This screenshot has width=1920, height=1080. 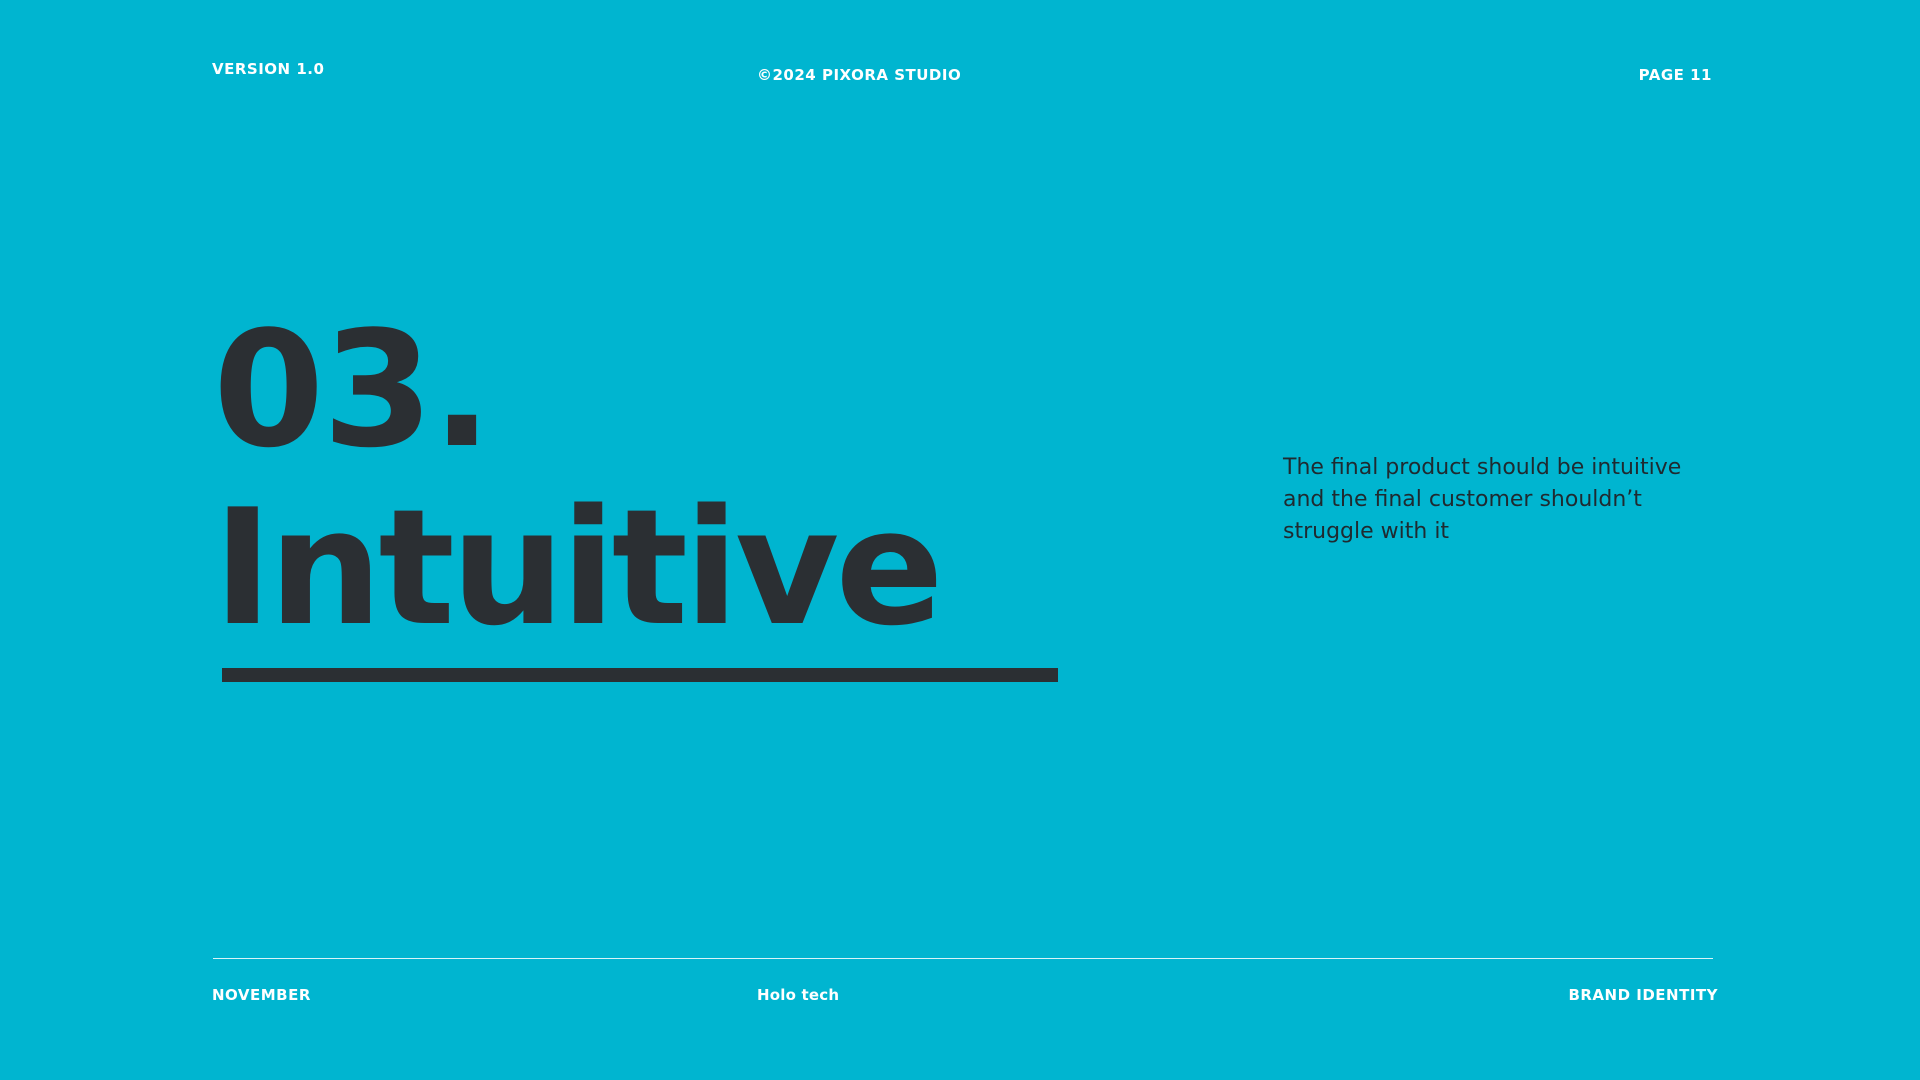 I want to click on version-label: VERSION 1.0, so click(x=268, y=69).